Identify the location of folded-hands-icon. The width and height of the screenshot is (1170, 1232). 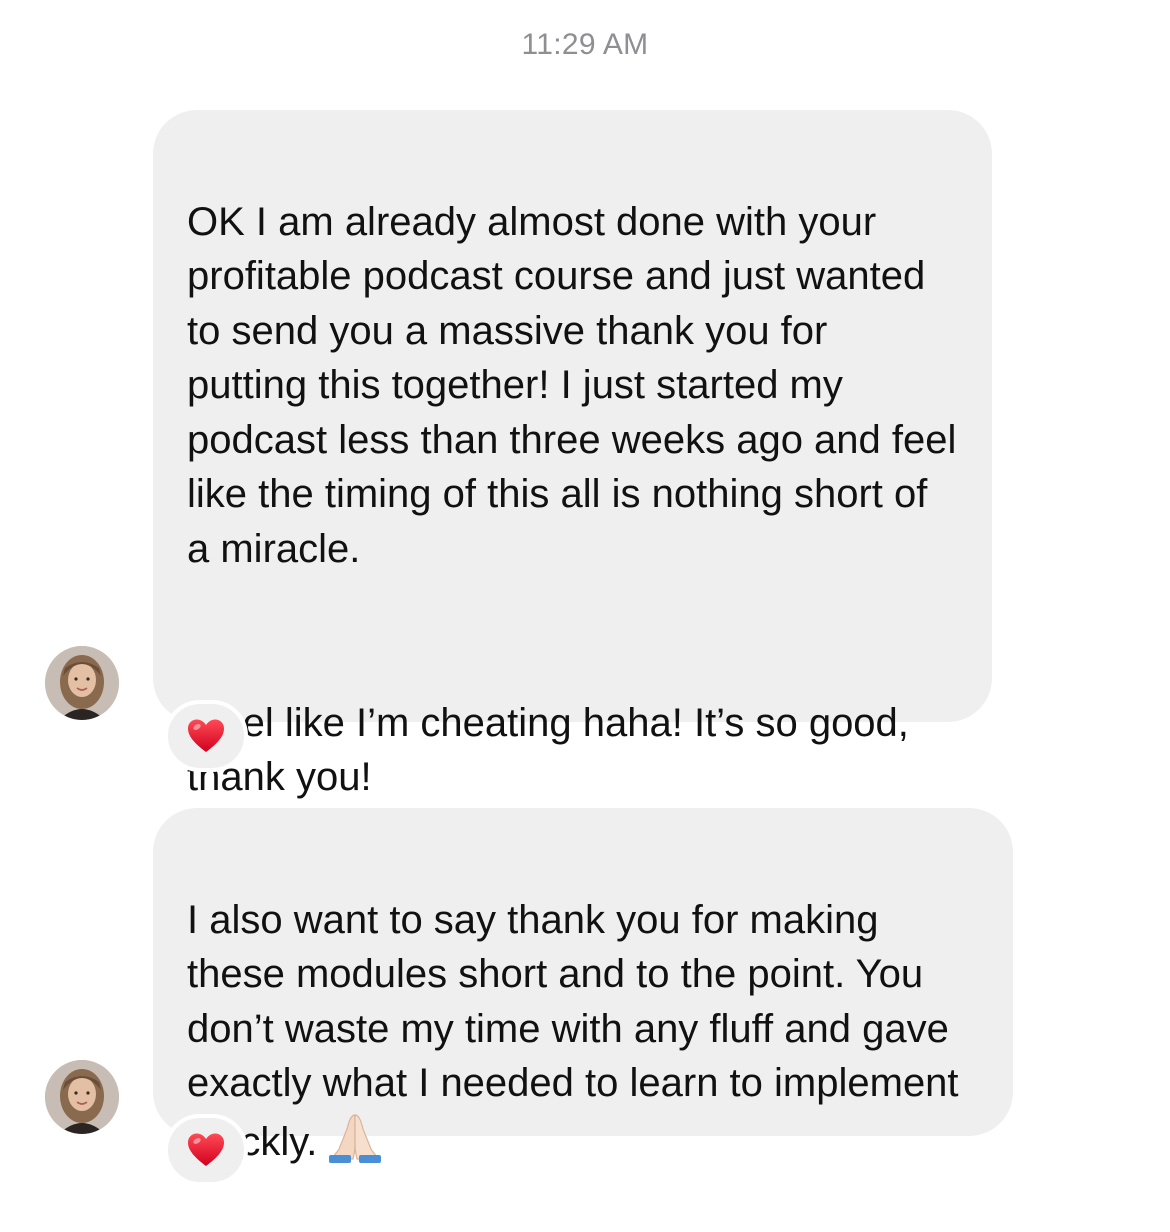
(355, 1144).